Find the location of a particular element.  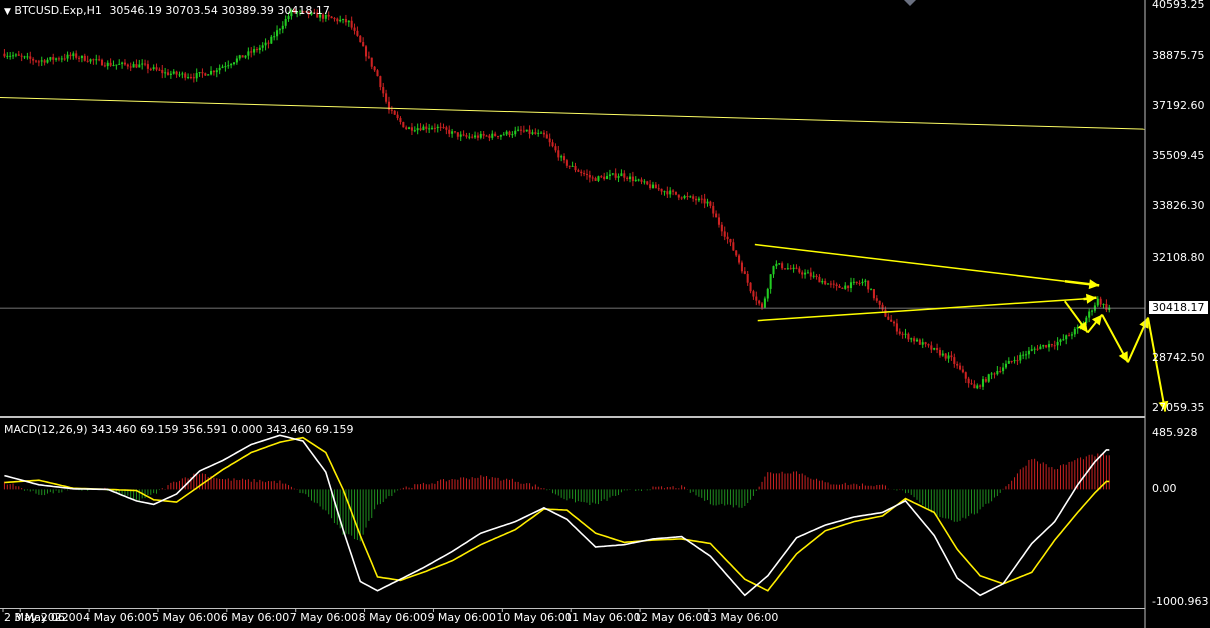

time-tick-label: 6 May 06:00 is located at coordinates (255, 617).